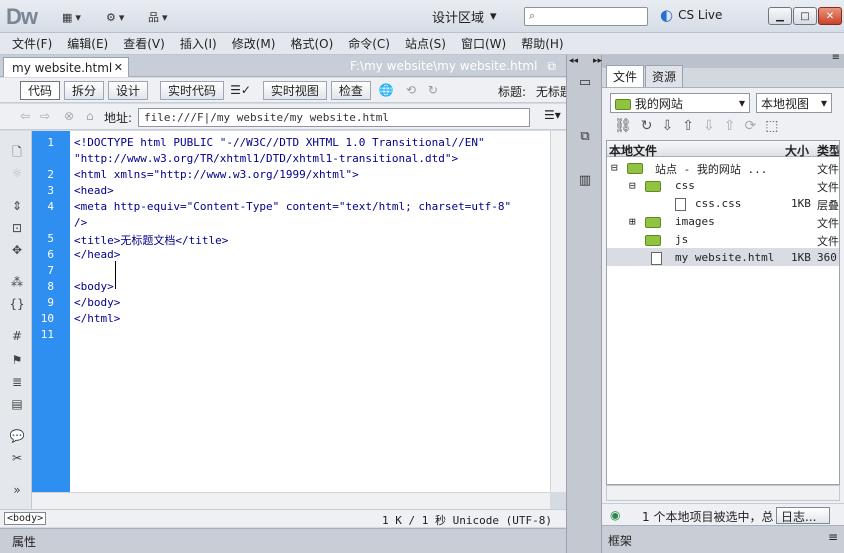 This screenshot has height=553, width=844. What do you see at coordinates (17, 491) in the screenshot?
I see `more-tools-icon: »` at bounding box center [17, 491].